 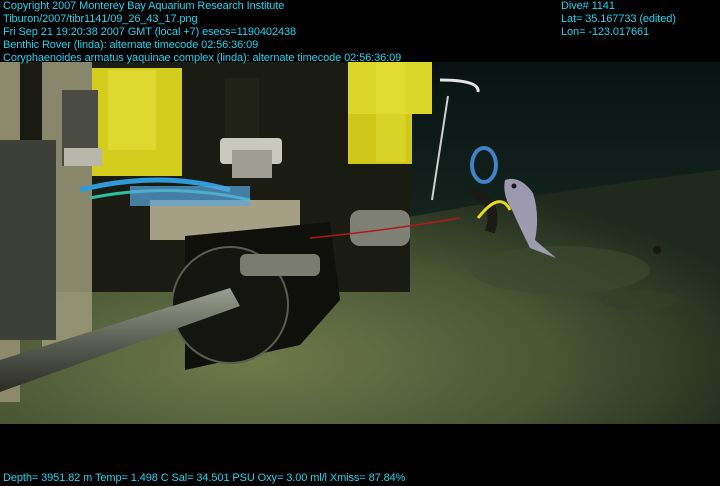 I want to click on overlay-longitude: Lon= -123.017661, so click(x=605, y=32).